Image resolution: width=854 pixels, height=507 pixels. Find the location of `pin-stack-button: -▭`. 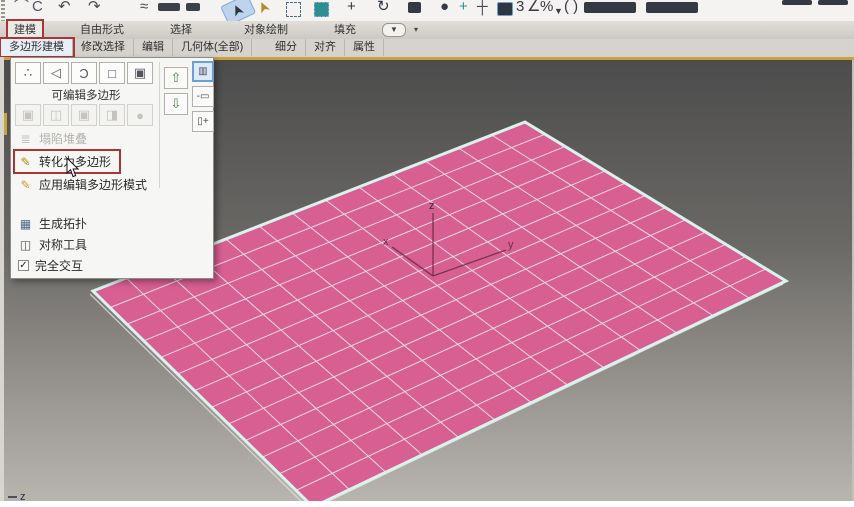

pin-stack-button: -▭ is located at coordinates (203, 96).